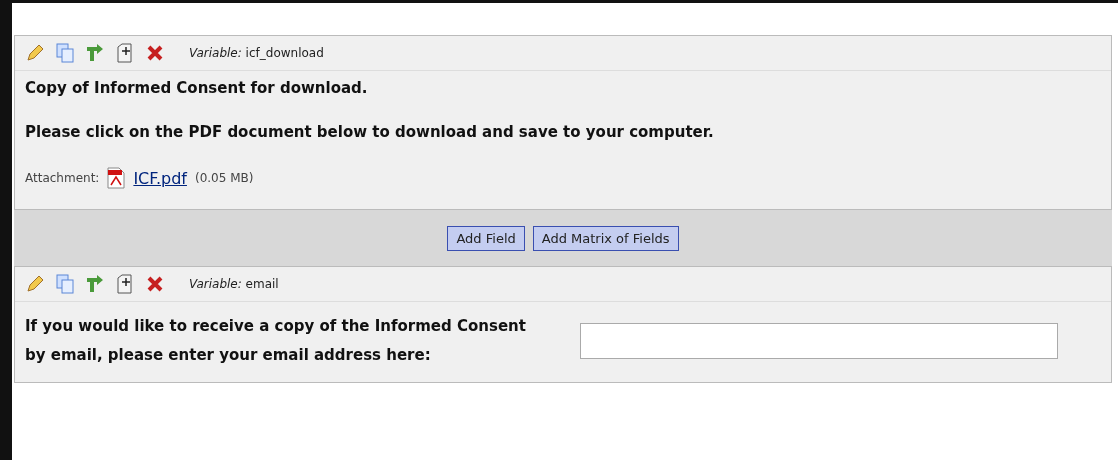 The image size is (1118, 460). Describe the element at coordinates (62, 178) in the screenshot. I see `attachment-label: Attachment:` at that location.